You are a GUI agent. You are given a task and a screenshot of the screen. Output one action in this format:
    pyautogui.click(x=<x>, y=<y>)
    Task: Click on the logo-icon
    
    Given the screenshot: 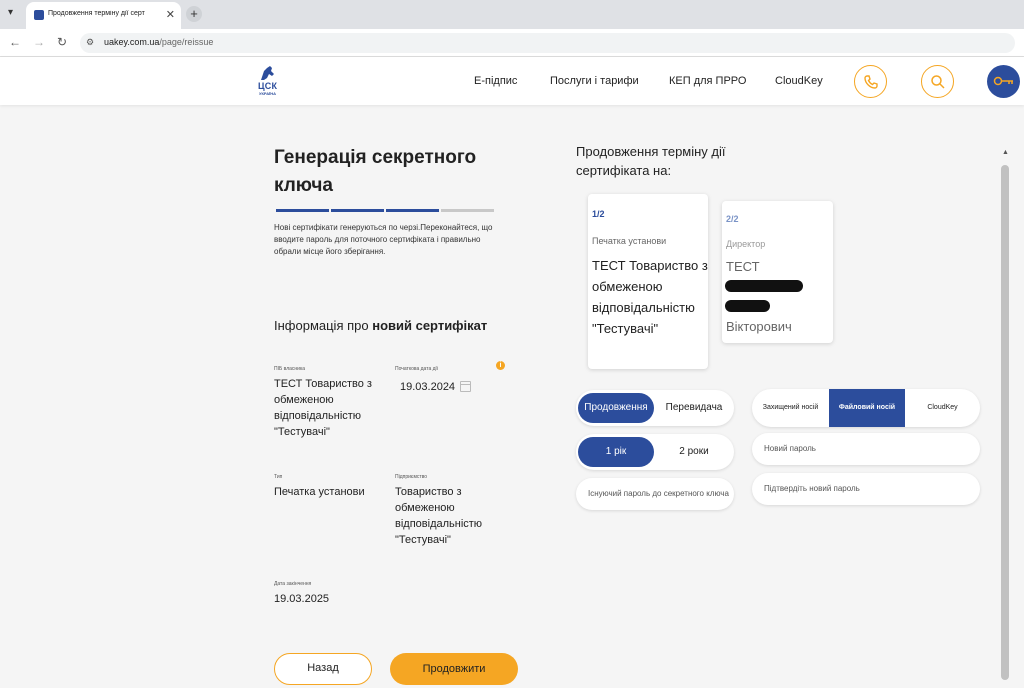 What is the action you would take?
    pyautogui.click(x=267, y=73)
    